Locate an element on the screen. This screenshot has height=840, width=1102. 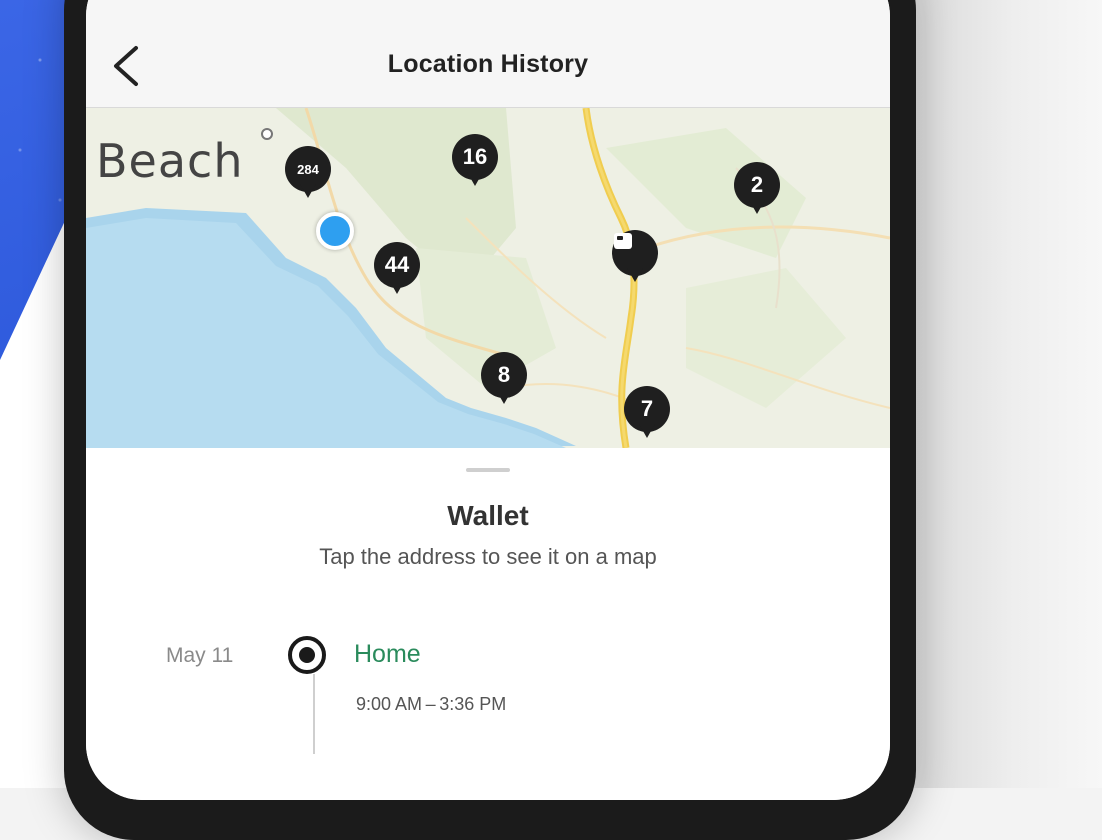
map-label-marker is located at coordinates (267, 134).